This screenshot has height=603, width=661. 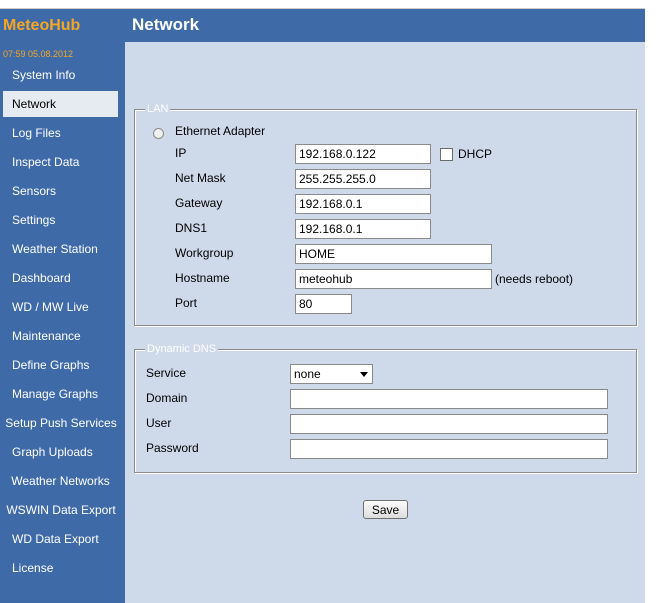 What do you see at coordinates (61, 423) in the screenshot?
I see `sidebar-item-setup-push-services: Setup Push Services` at bounding box center [61, 423].